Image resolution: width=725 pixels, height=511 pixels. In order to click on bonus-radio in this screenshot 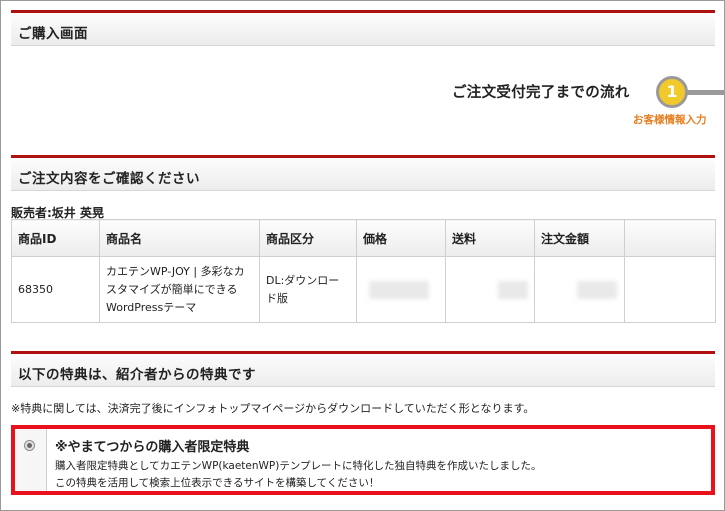, I will do `click(29, 445)`.